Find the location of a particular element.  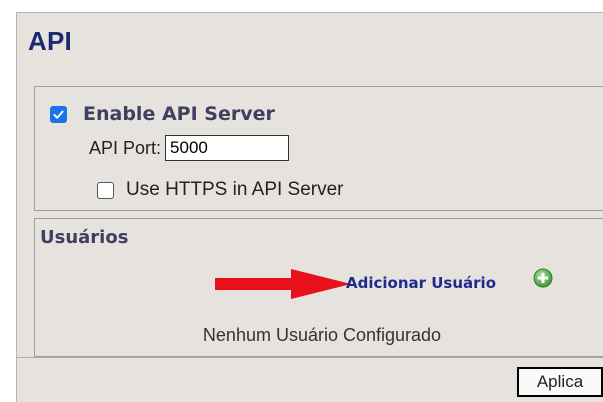

checkmark-icon is located at coordinates (58, 114).